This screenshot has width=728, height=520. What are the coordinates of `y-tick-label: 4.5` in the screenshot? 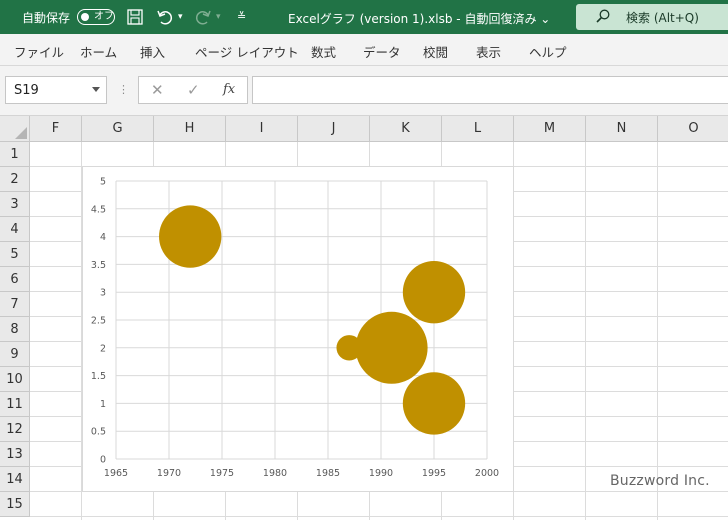 It's located at (98, 209).